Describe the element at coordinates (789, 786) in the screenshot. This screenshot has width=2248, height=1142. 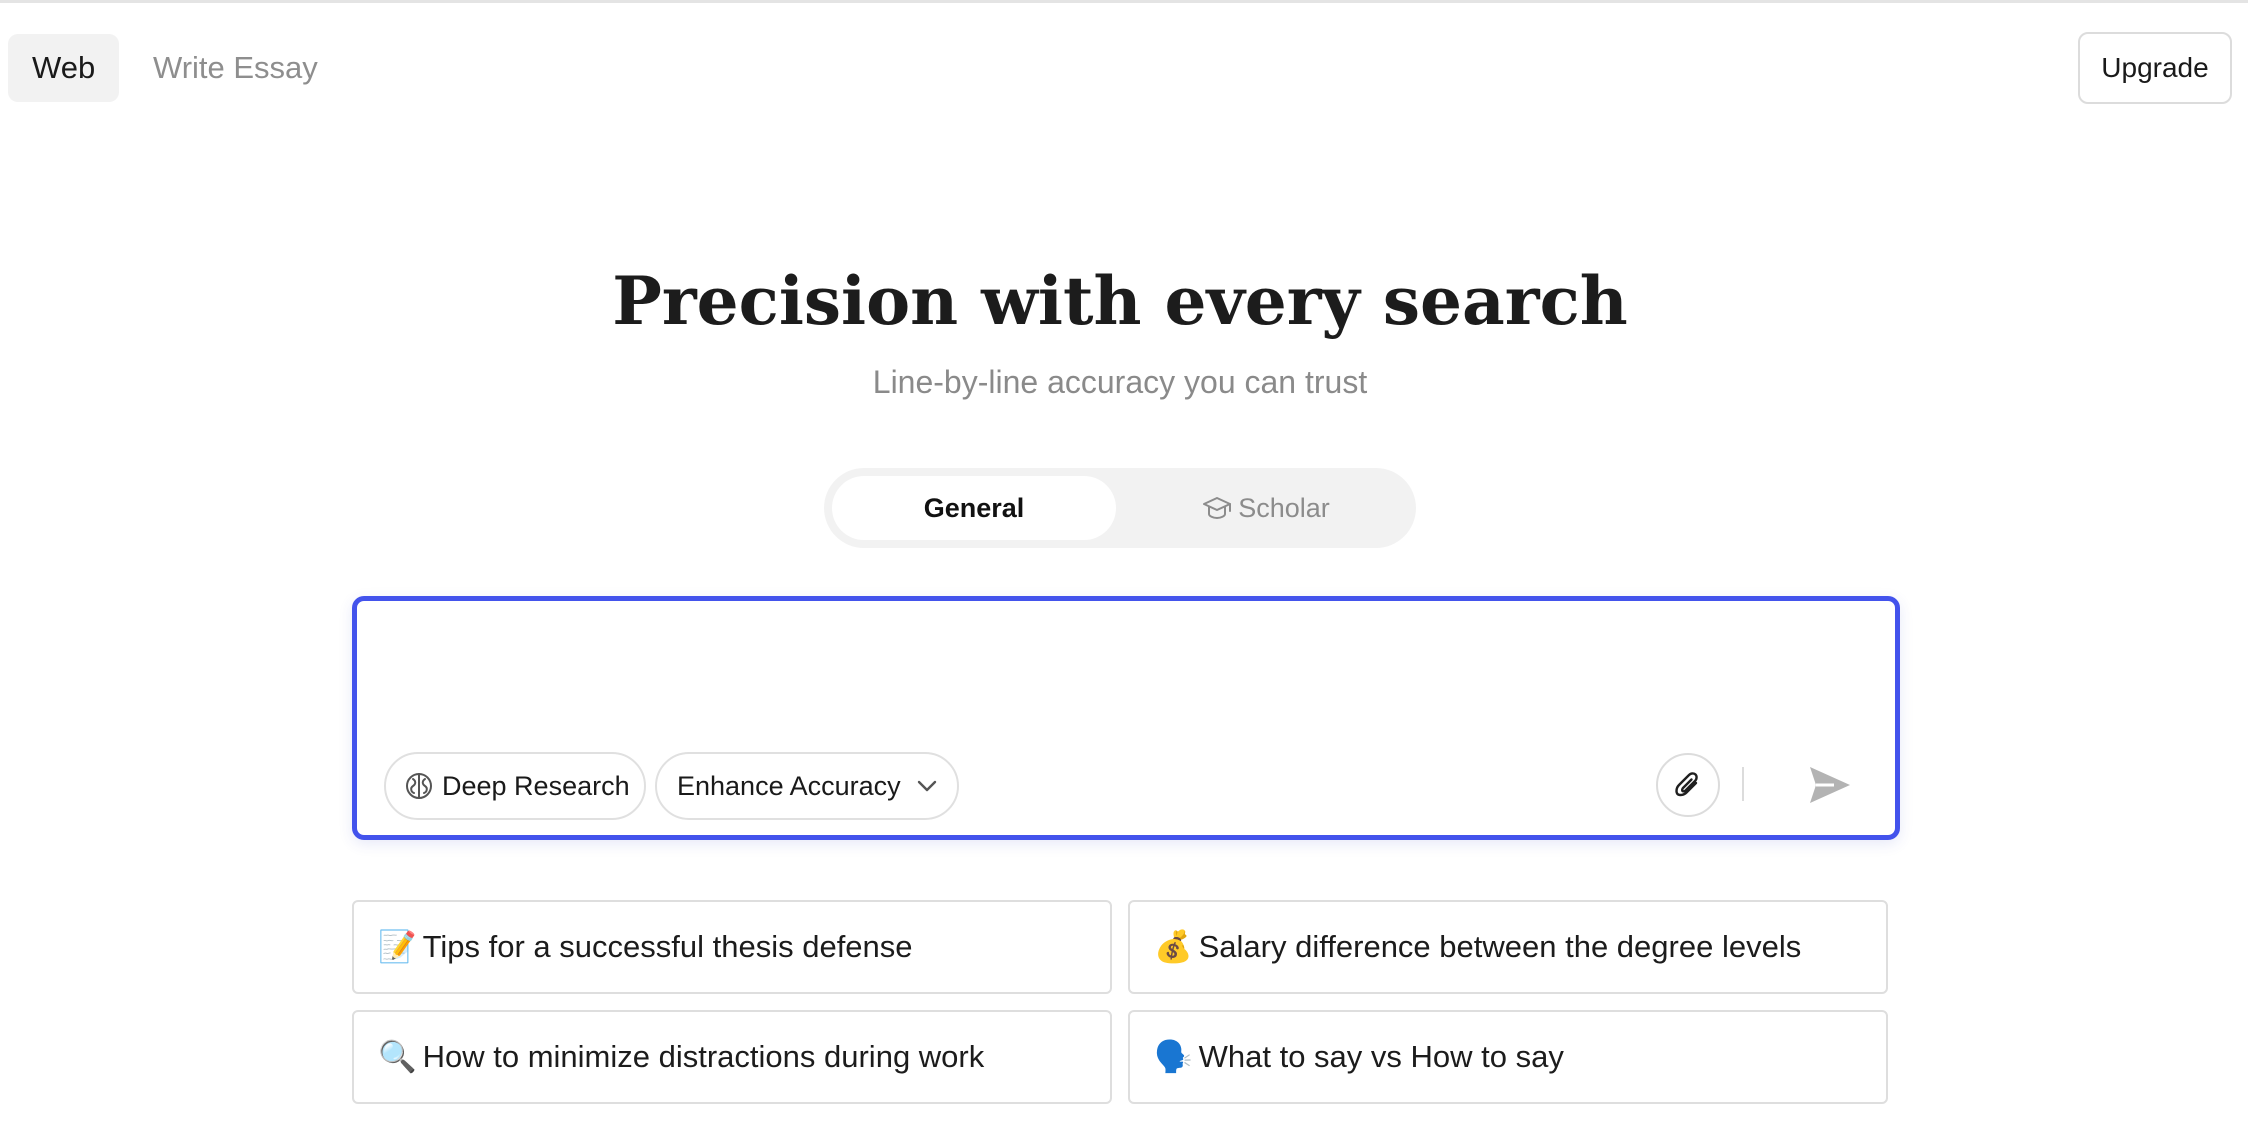
I see `enhance-accuracy-label: Enhance Accuracy` at that location.